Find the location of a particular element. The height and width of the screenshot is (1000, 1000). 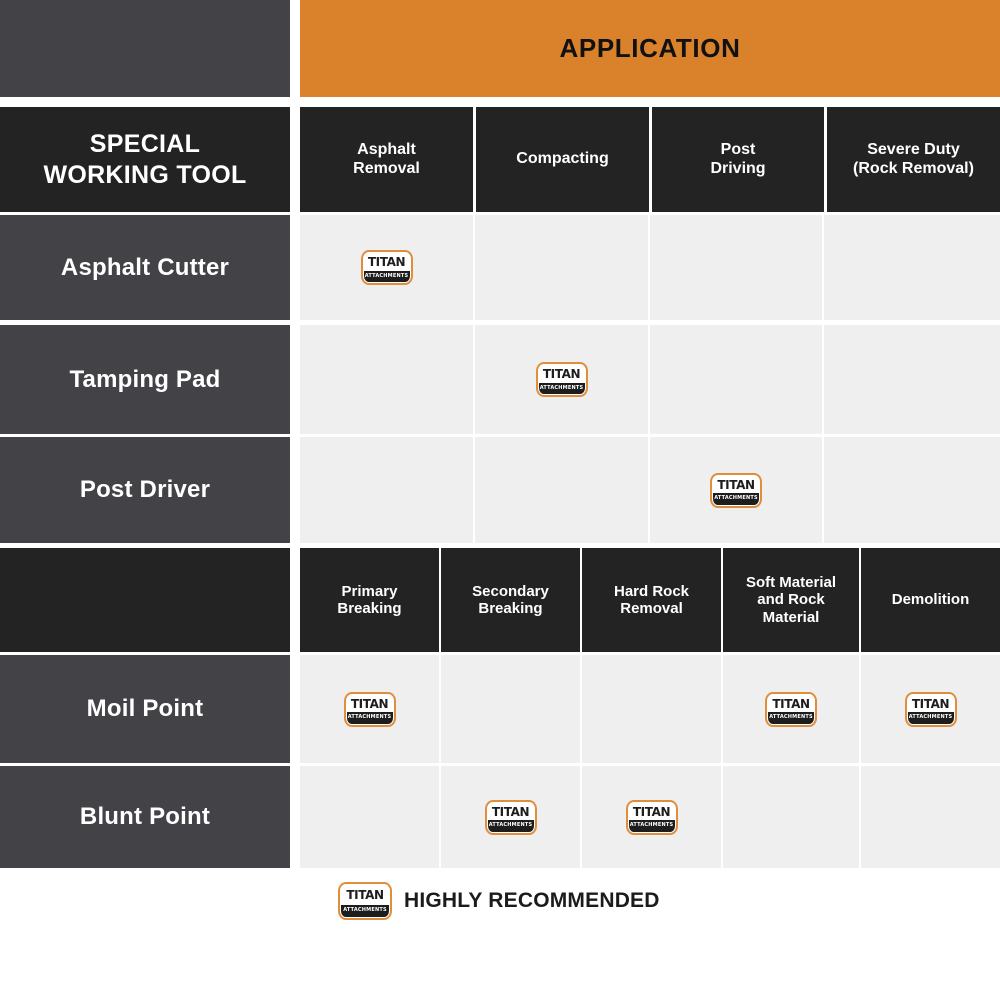

column-header-asphalt-removal: Asphalt Removal is located at coordinates (386, 159).